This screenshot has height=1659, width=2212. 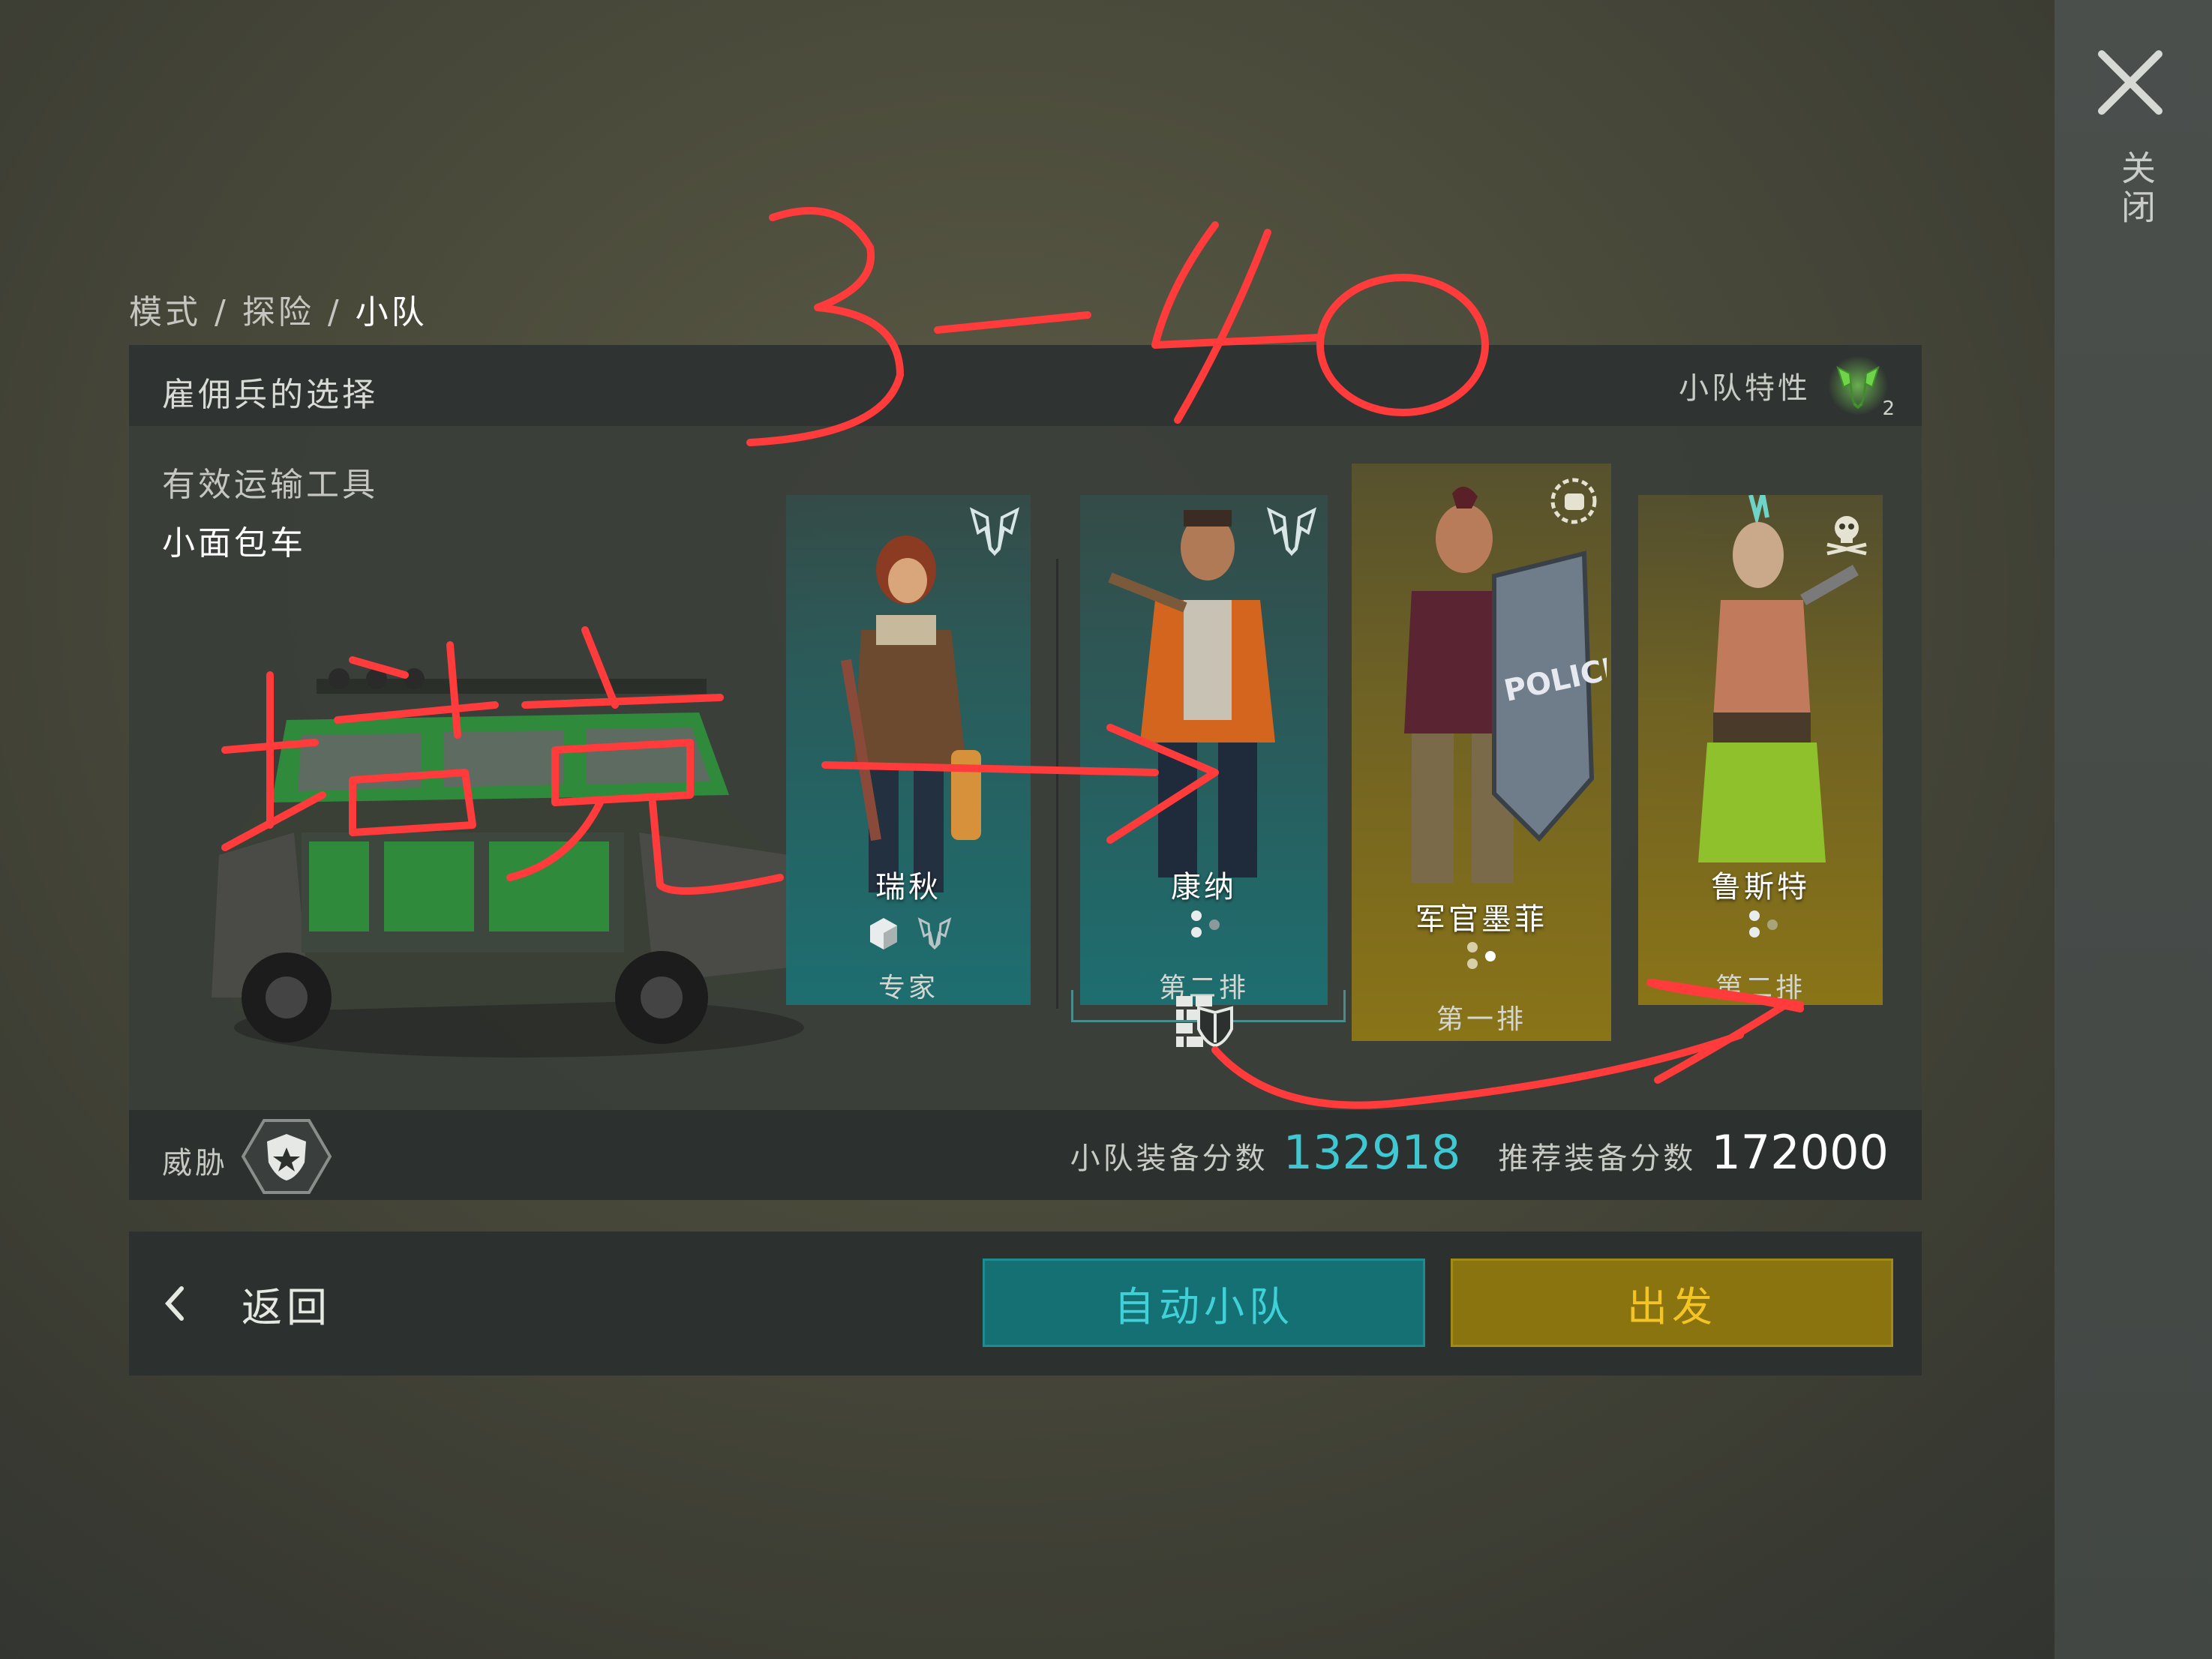 I want to click on breadcrumb-mode: 模式, so click(x=165, y=312).